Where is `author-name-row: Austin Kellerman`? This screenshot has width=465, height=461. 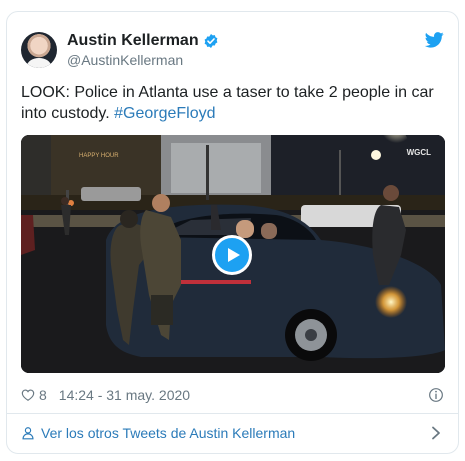
author-name-row: Austin Kellerman is located at coordinates (143, 41).